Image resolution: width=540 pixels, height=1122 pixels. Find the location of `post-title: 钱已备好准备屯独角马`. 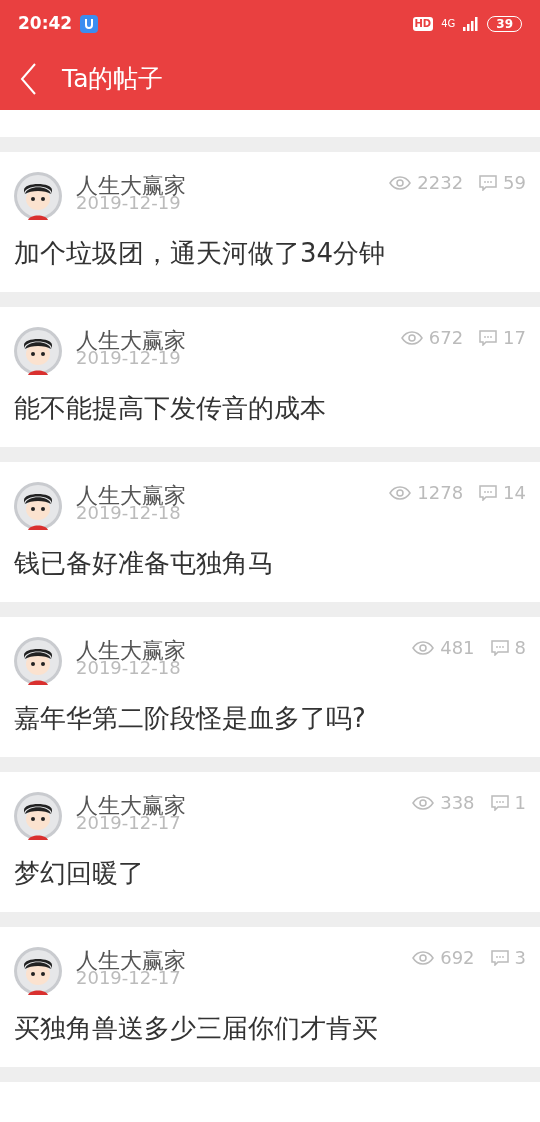

post-title: 钱已备好准备屯独角马 is located at coordinates (144, 563).